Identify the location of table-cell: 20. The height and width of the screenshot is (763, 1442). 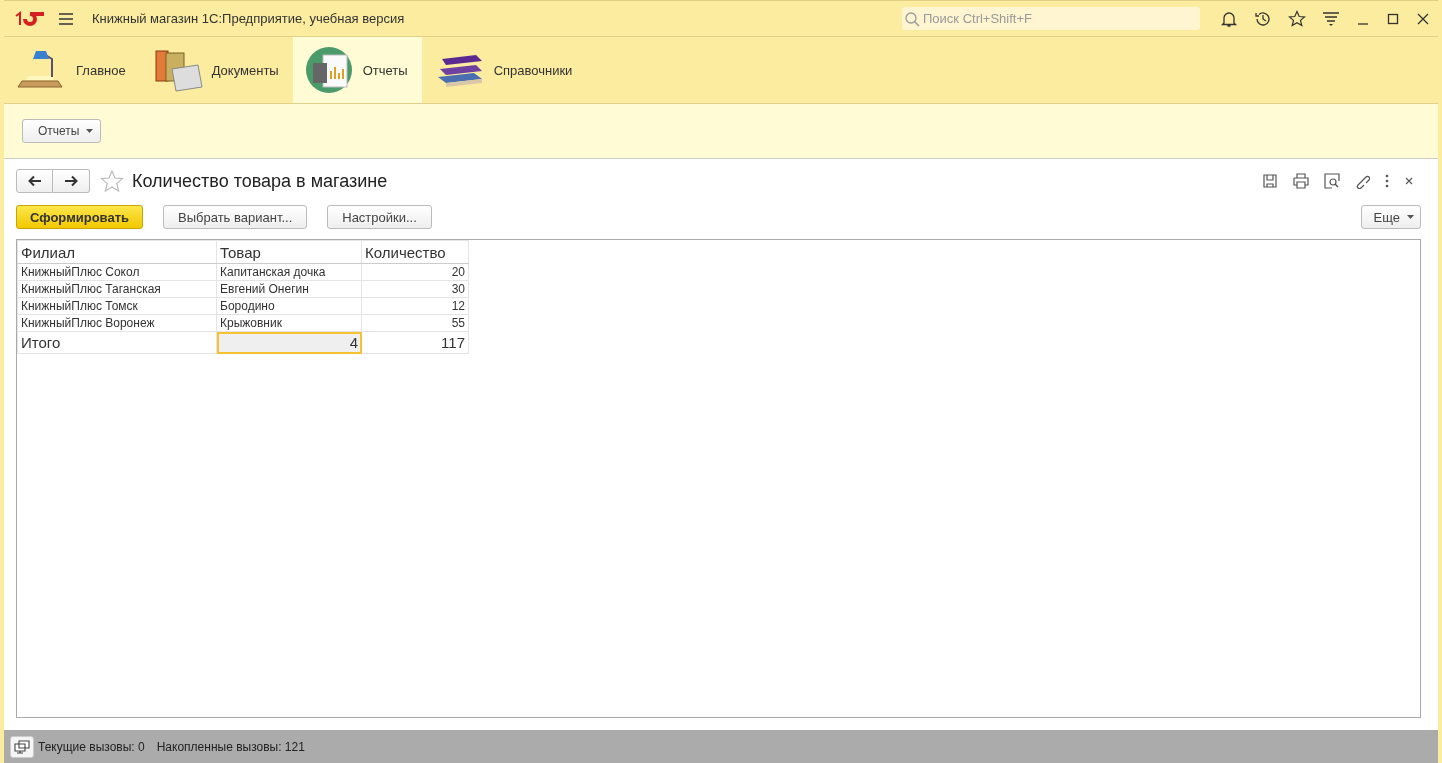
(415, 272).